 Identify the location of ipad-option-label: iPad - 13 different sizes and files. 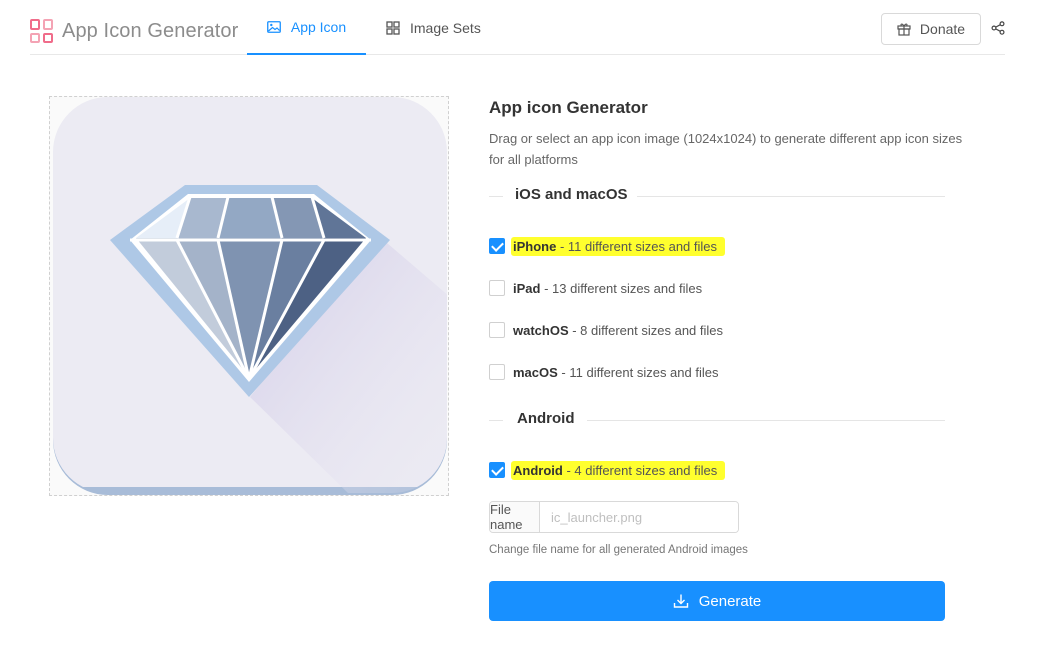
(608, 288).